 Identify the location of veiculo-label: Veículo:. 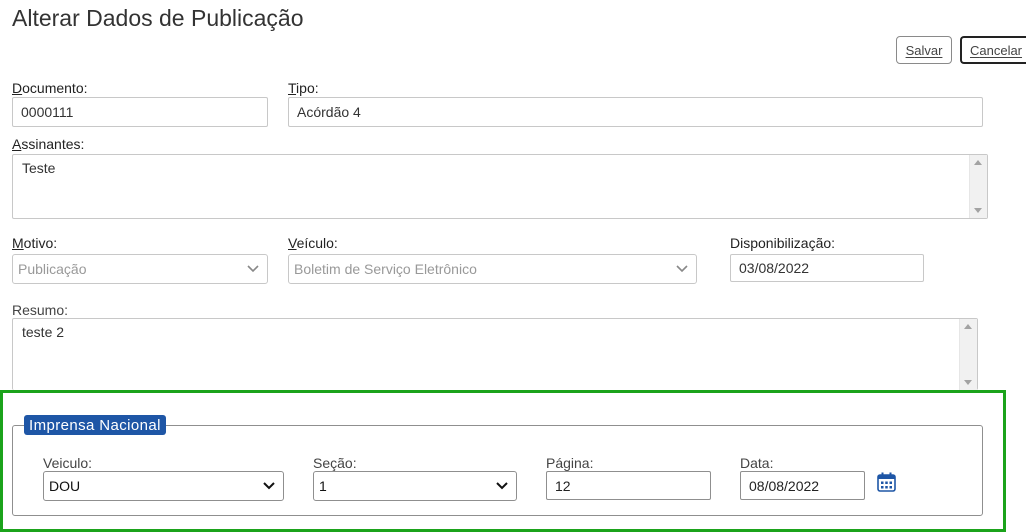
(313, 243).